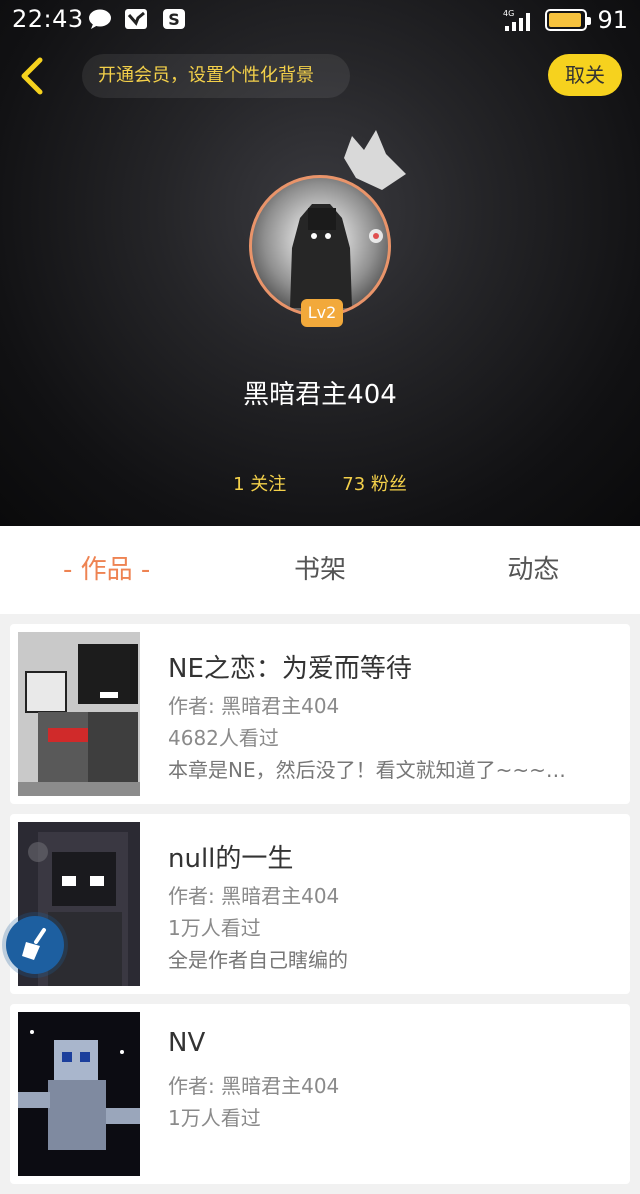  What do you see at coordinates (259, 483) in the screenshot?
I see `following-count: 1 关注` at bounding box center [259, 483].